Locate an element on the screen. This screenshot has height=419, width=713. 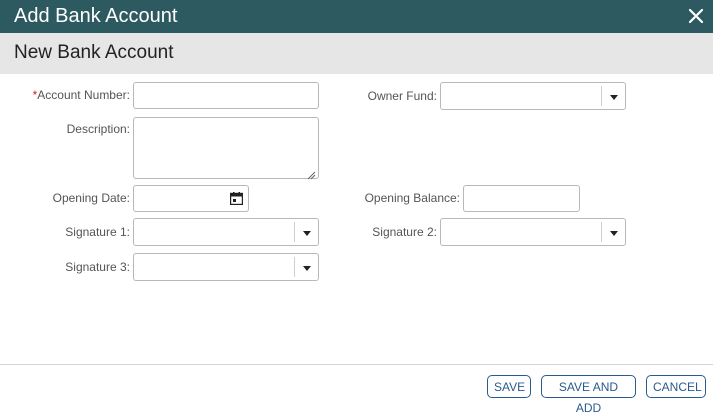
dialog-titlebar: Add Bank Account is located at coordinates (356, 16).